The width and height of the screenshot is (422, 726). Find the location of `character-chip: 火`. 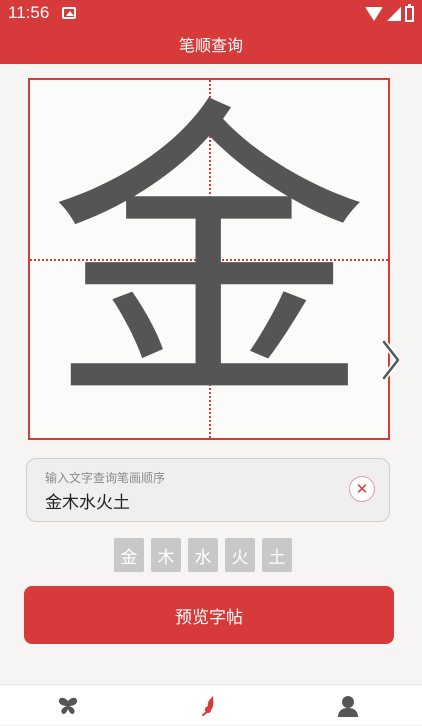

character-chip: 火 is located at coordinates (240, 555).